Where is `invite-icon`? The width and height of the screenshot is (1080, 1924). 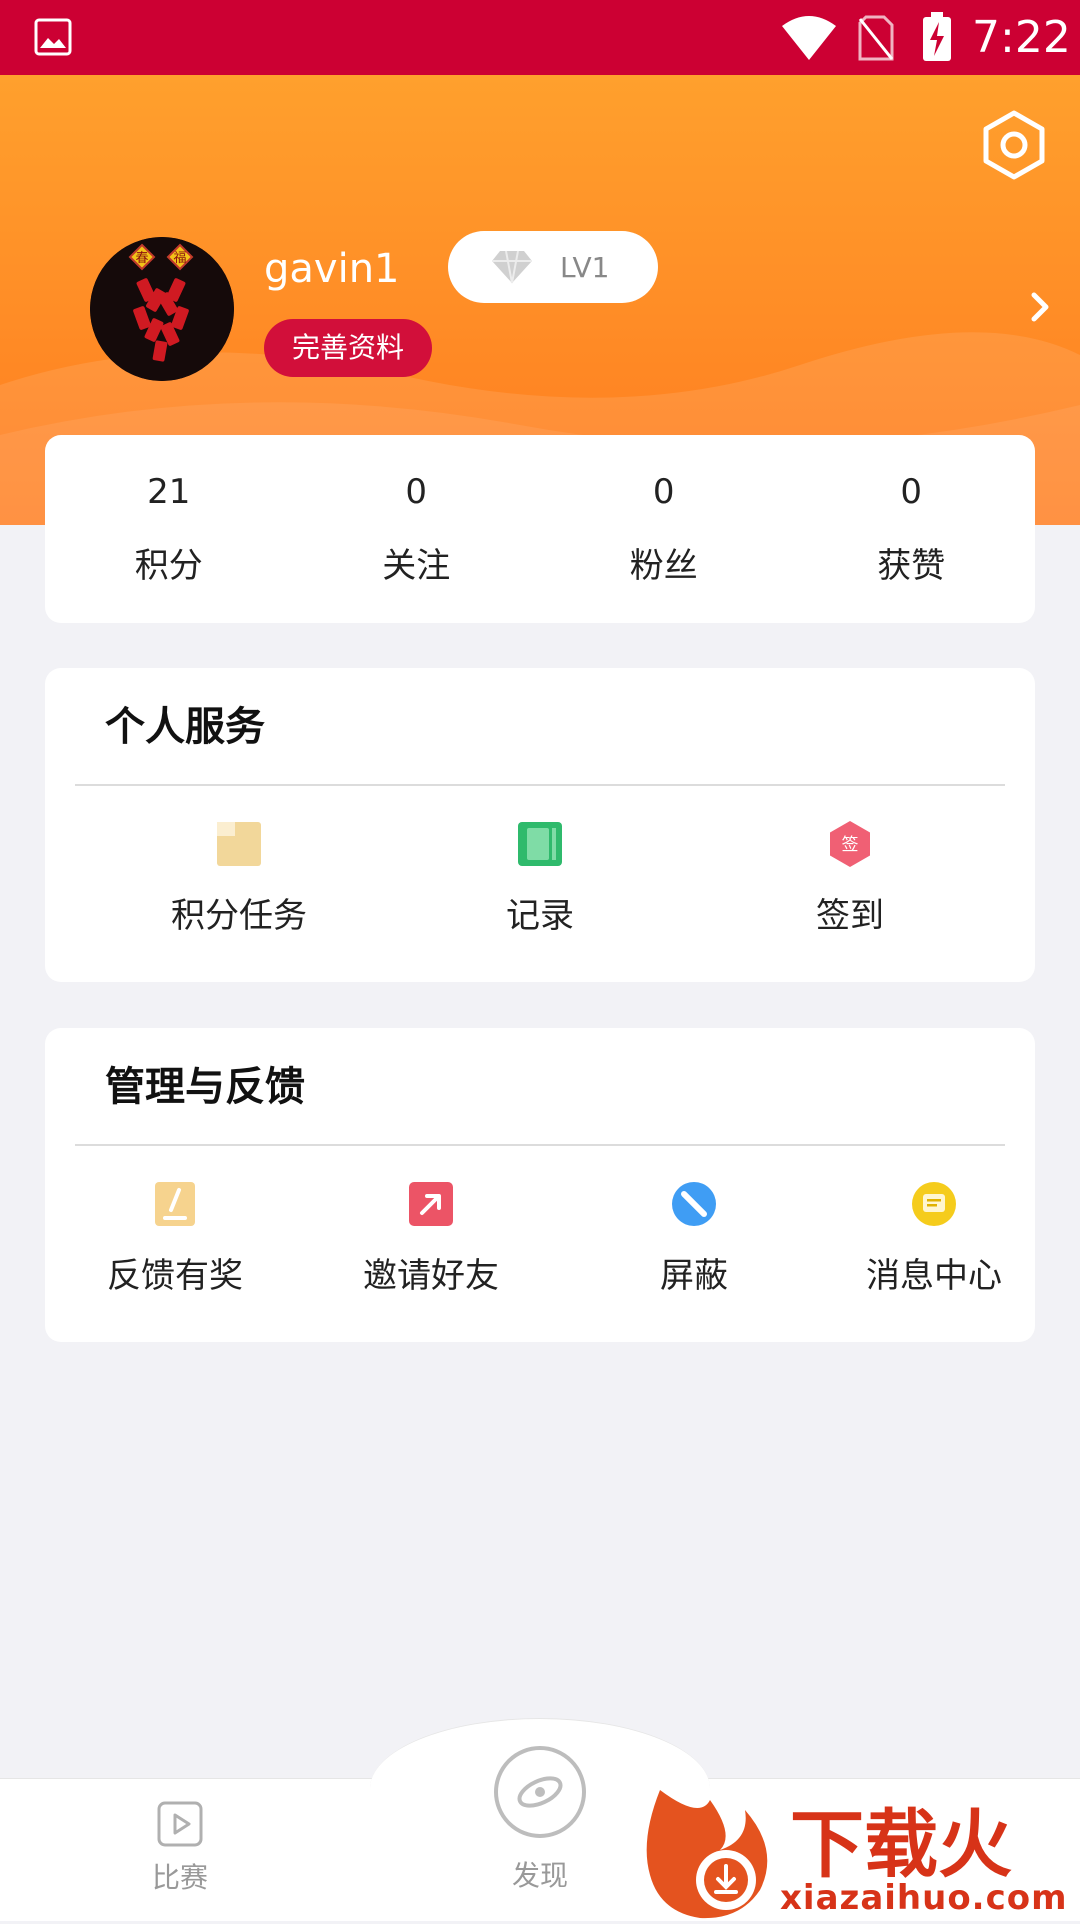
invite-icon is located at coordinates (431, 1204).